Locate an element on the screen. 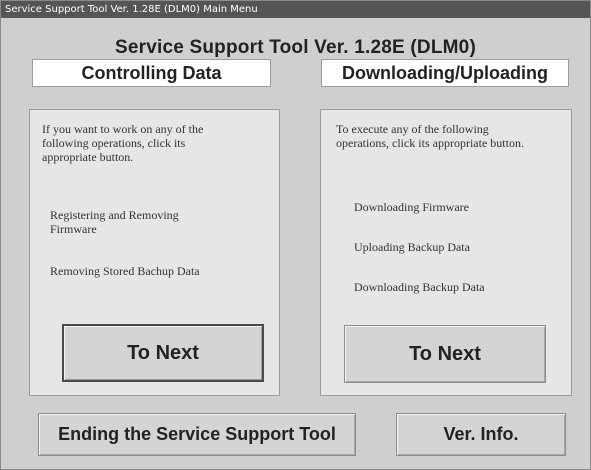  operation-item-downloading-firmware: Downloading Firmware is located at coordinates (411, 207).